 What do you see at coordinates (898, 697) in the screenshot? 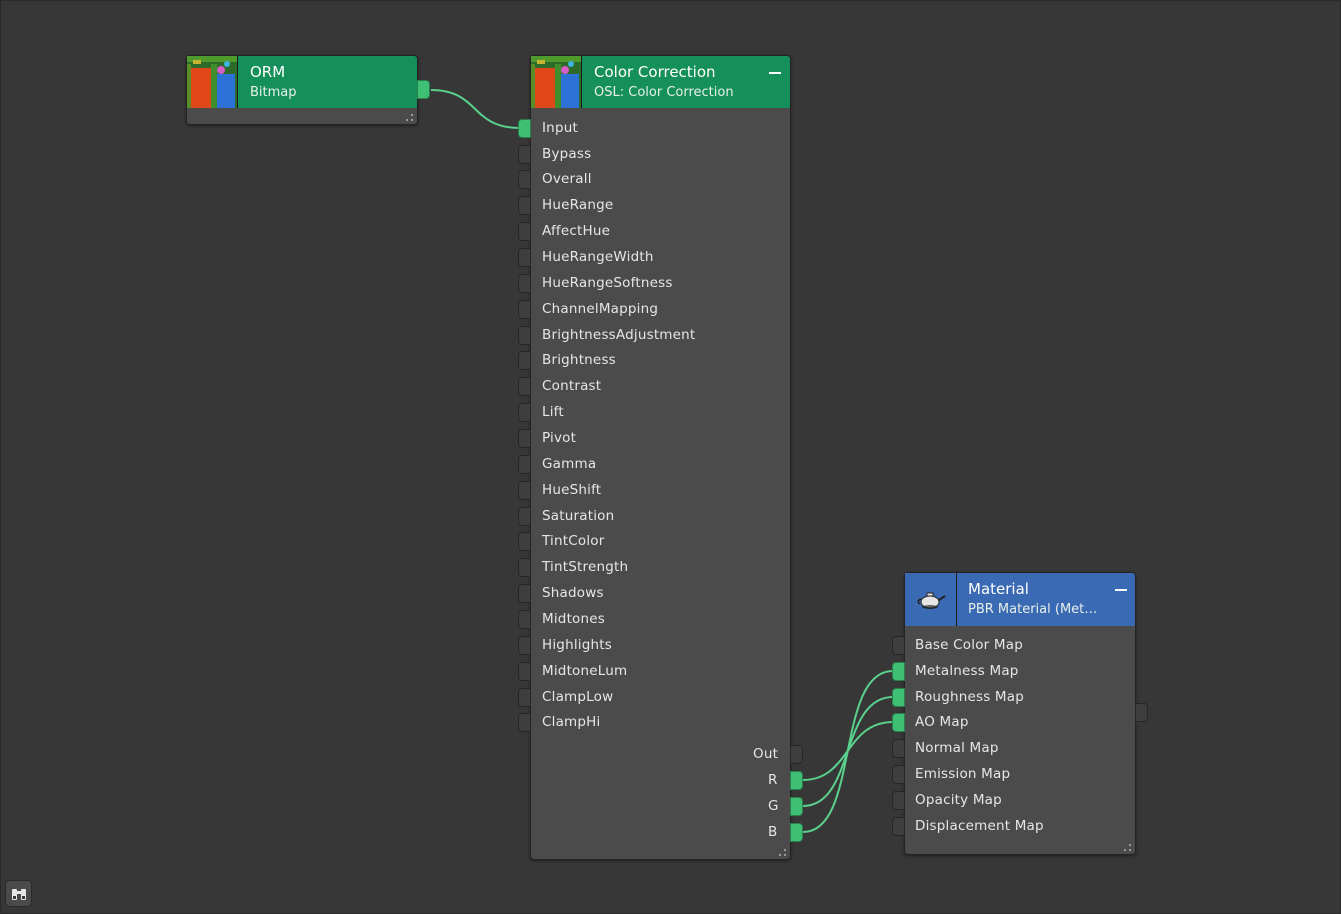
I see `input-socket-roughness-map` at bounding box center [898, 697].